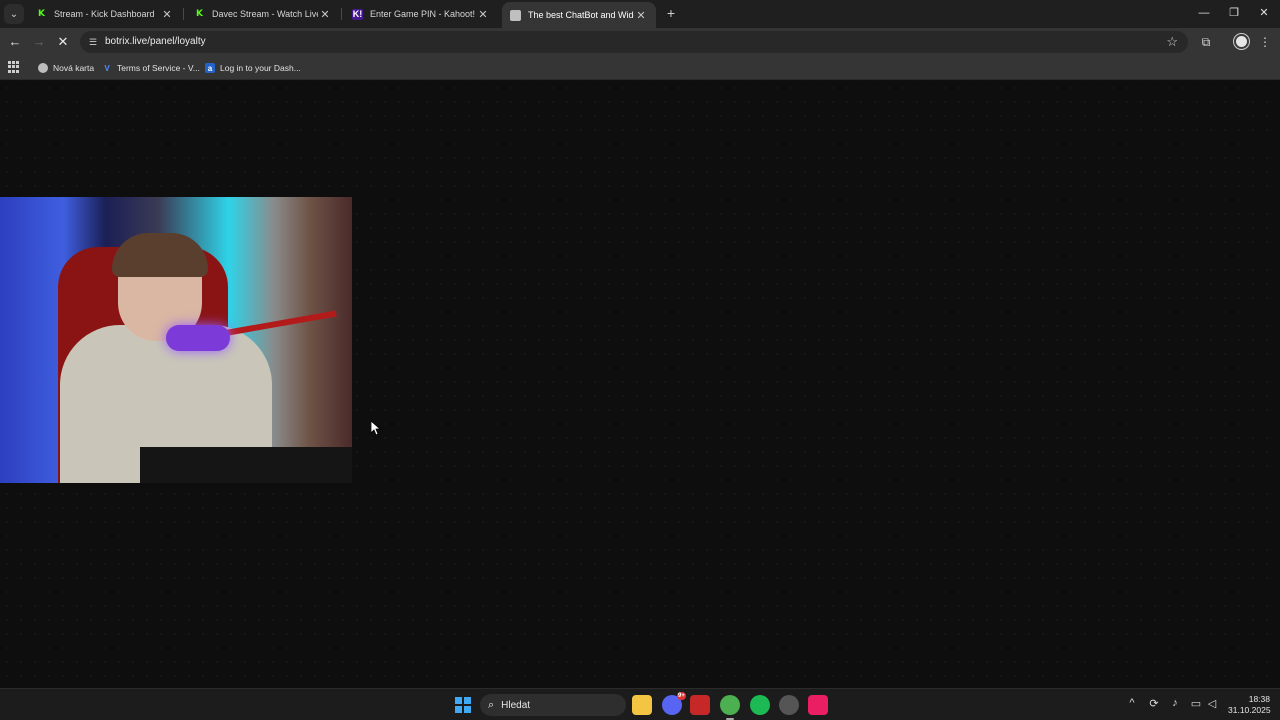 The image size is (1280, 720). I want to click on loading-globe-icon, so click(515, 15).